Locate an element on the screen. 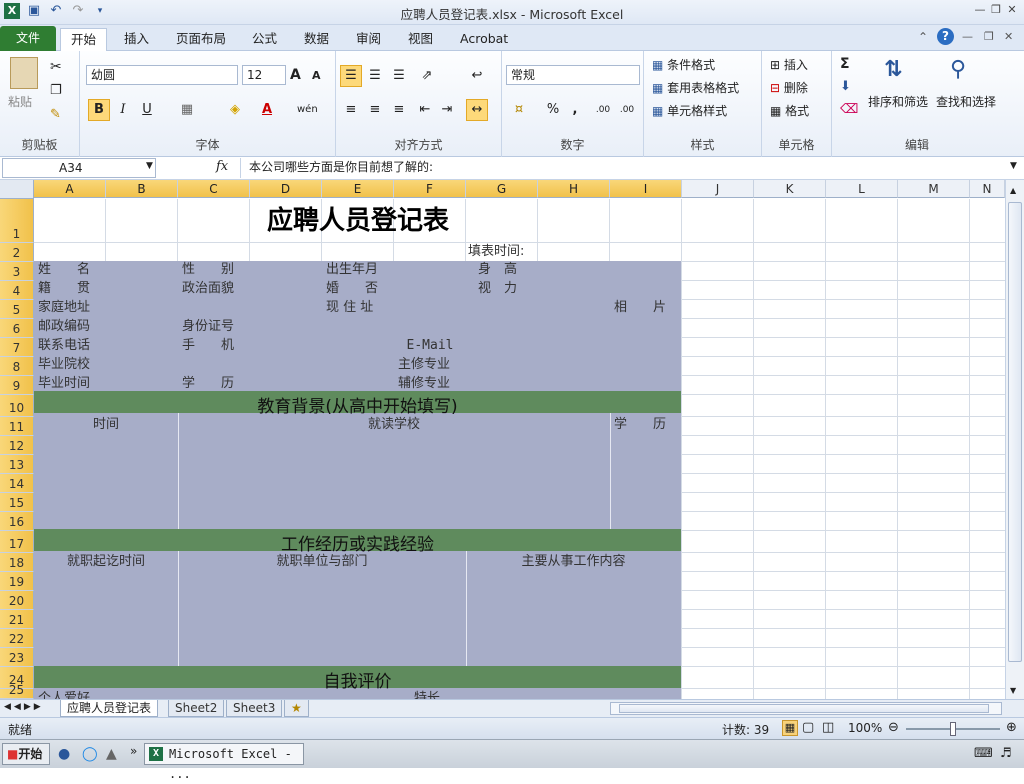 The image size is (1024, 784). column-header-k: K is located at coordinates (790, 189).